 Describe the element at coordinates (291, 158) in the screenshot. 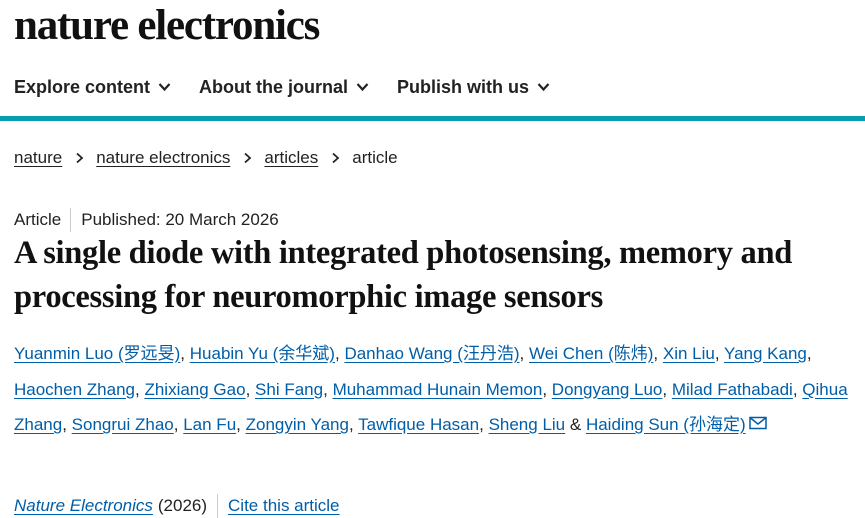

I see `breadcrumb-articles: articles` at that location.